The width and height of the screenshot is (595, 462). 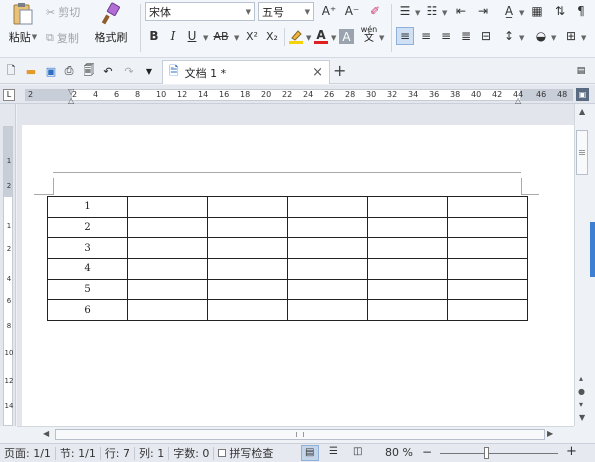 What do you see at coordinates (9, 95) in the screenshot?
I see `tab-stop-selector: L` at bounding box center [9, 95].